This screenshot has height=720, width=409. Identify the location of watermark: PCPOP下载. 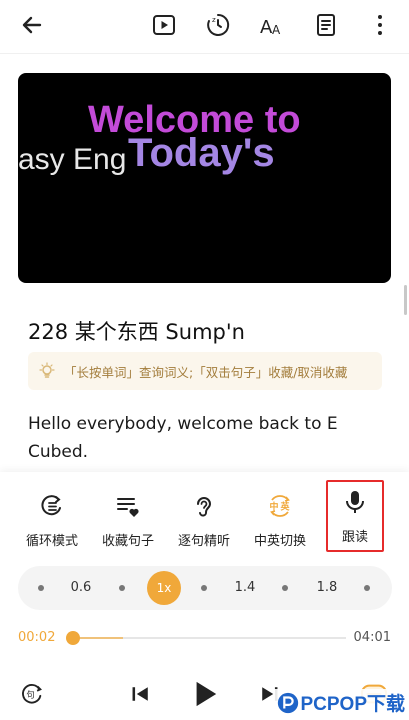
(340, 702).